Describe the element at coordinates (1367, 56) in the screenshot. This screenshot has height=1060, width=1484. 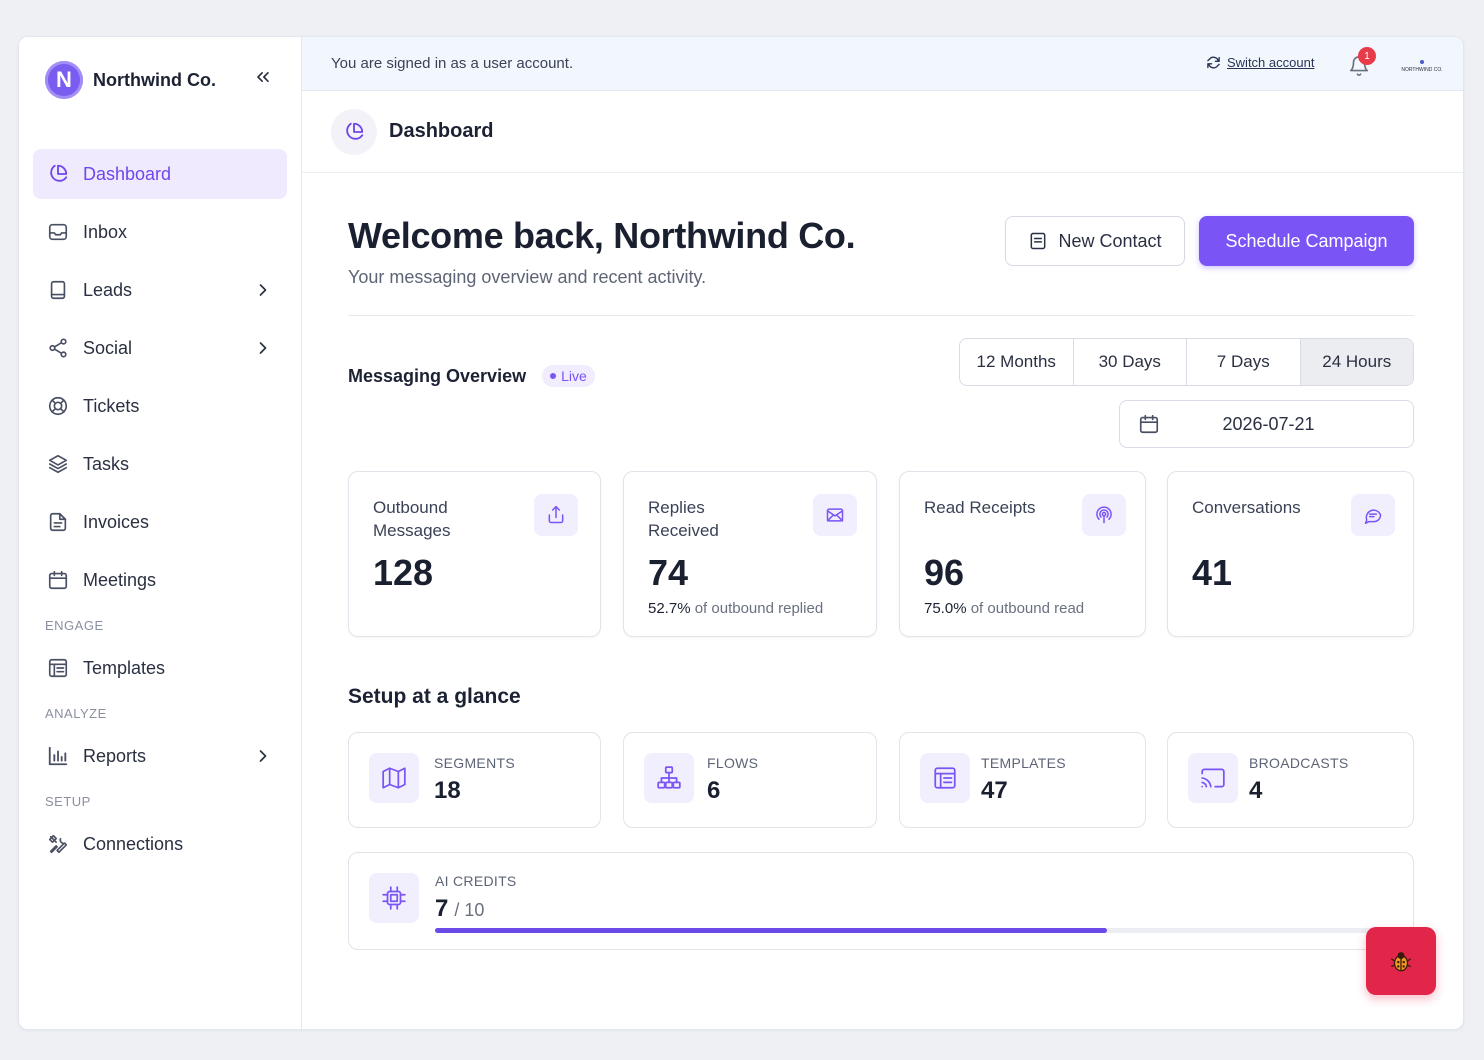
I see `notification-badge: 1` at that location.